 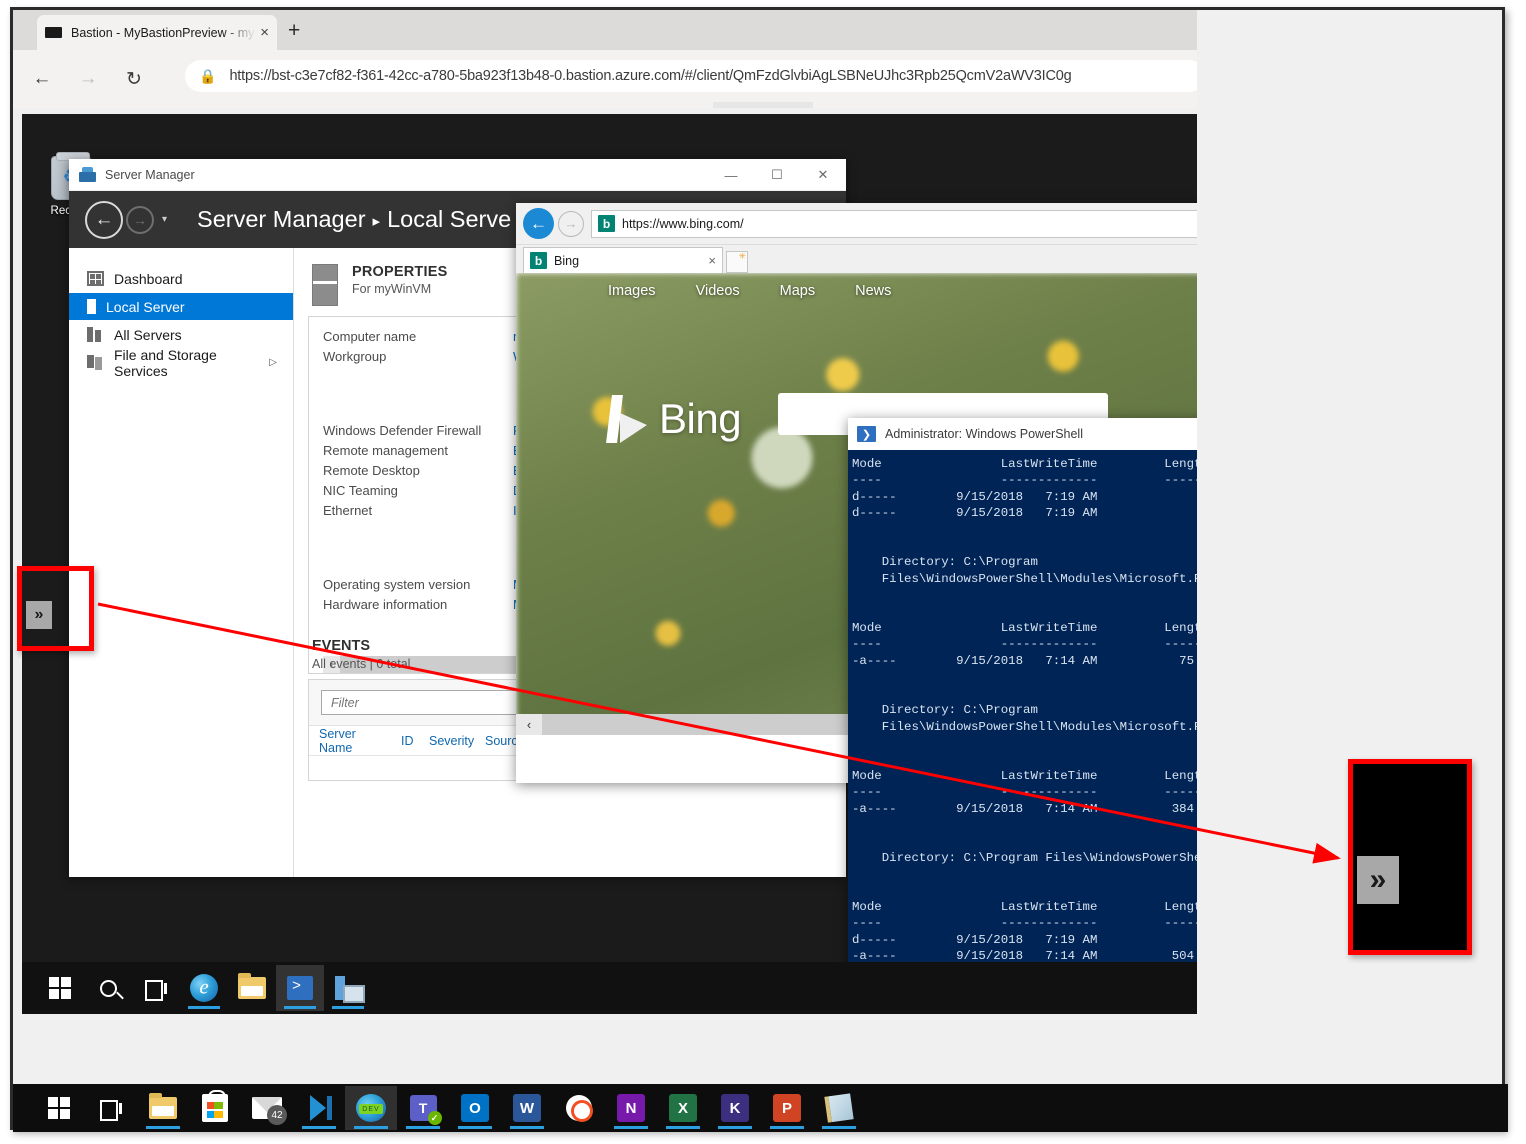 What do you see at coordinates (623, 260) in the screenshot?
I see `ie-tab-bing: b Bing ×` at bounding box center [623, 260].